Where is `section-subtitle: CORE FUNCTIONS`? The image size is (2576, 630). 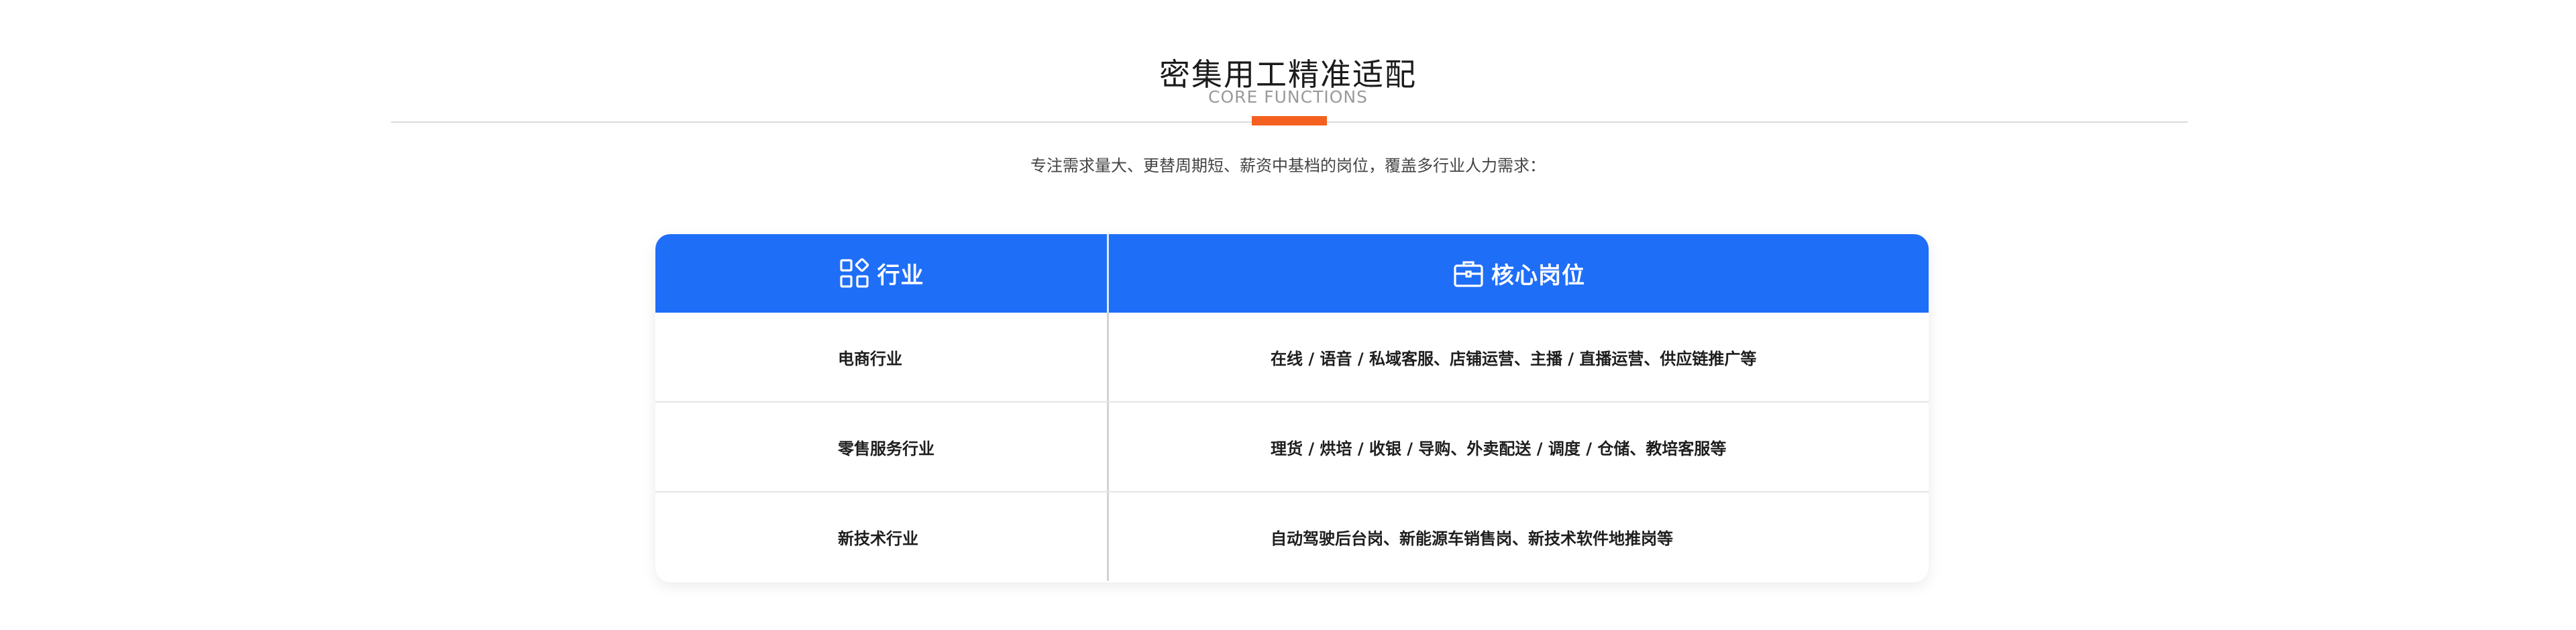
section-subtitle: CORE FUNCTIONS is located at coordinates (1288, 97).